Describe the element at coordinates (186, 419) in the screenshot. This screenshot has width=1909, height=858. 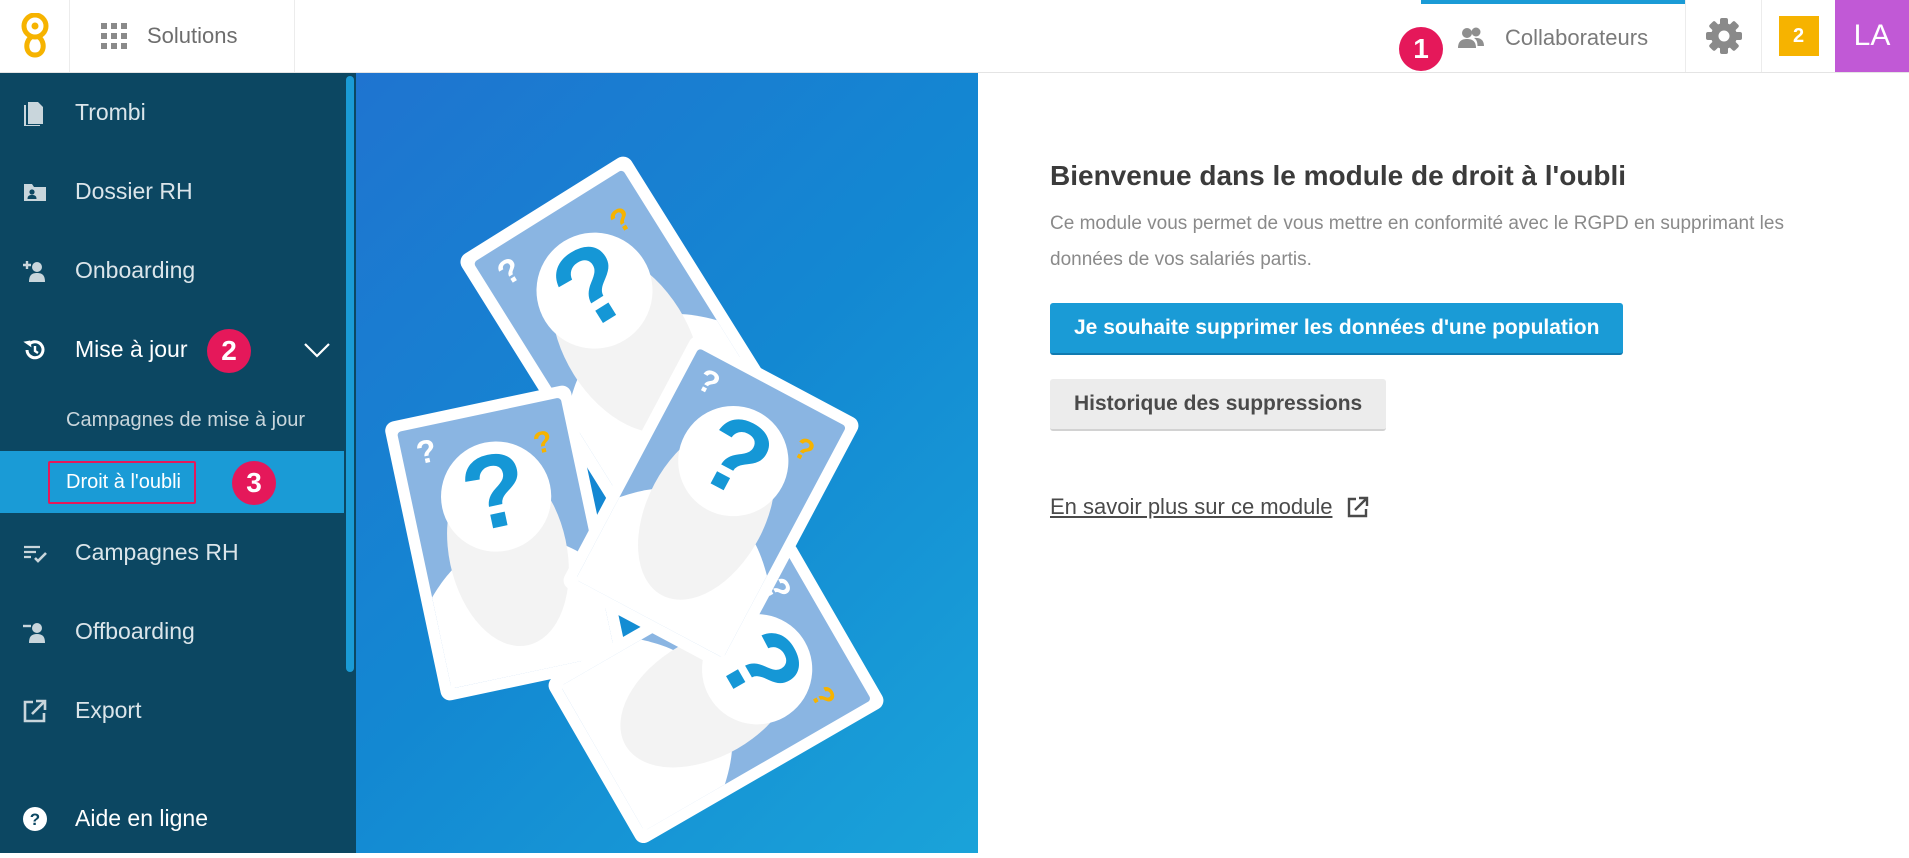
I see `sidebar-subitem-label: Campagnes de mise à jour` at that location.